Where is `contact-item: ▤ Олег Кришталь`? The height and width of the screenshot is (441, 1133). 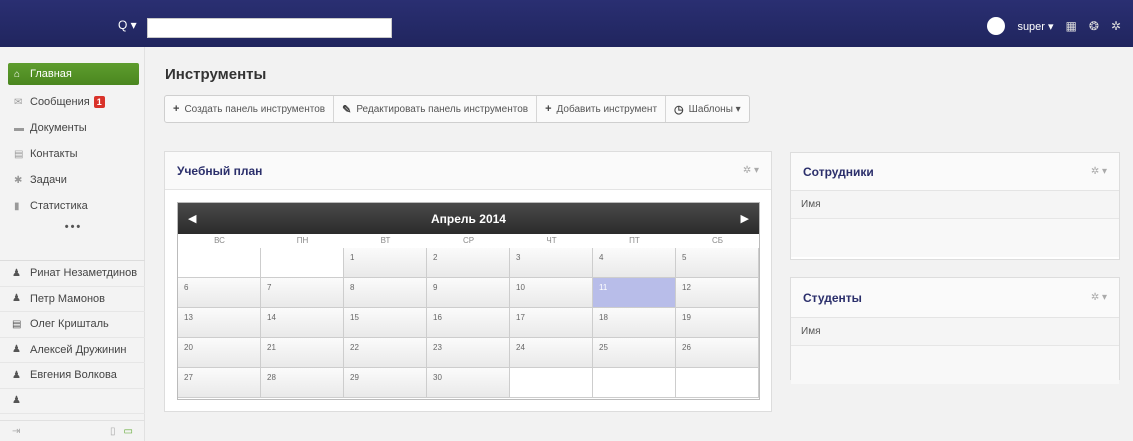 contact-item: ▤ Олег Кришталь is located at coordinates (72, 325).